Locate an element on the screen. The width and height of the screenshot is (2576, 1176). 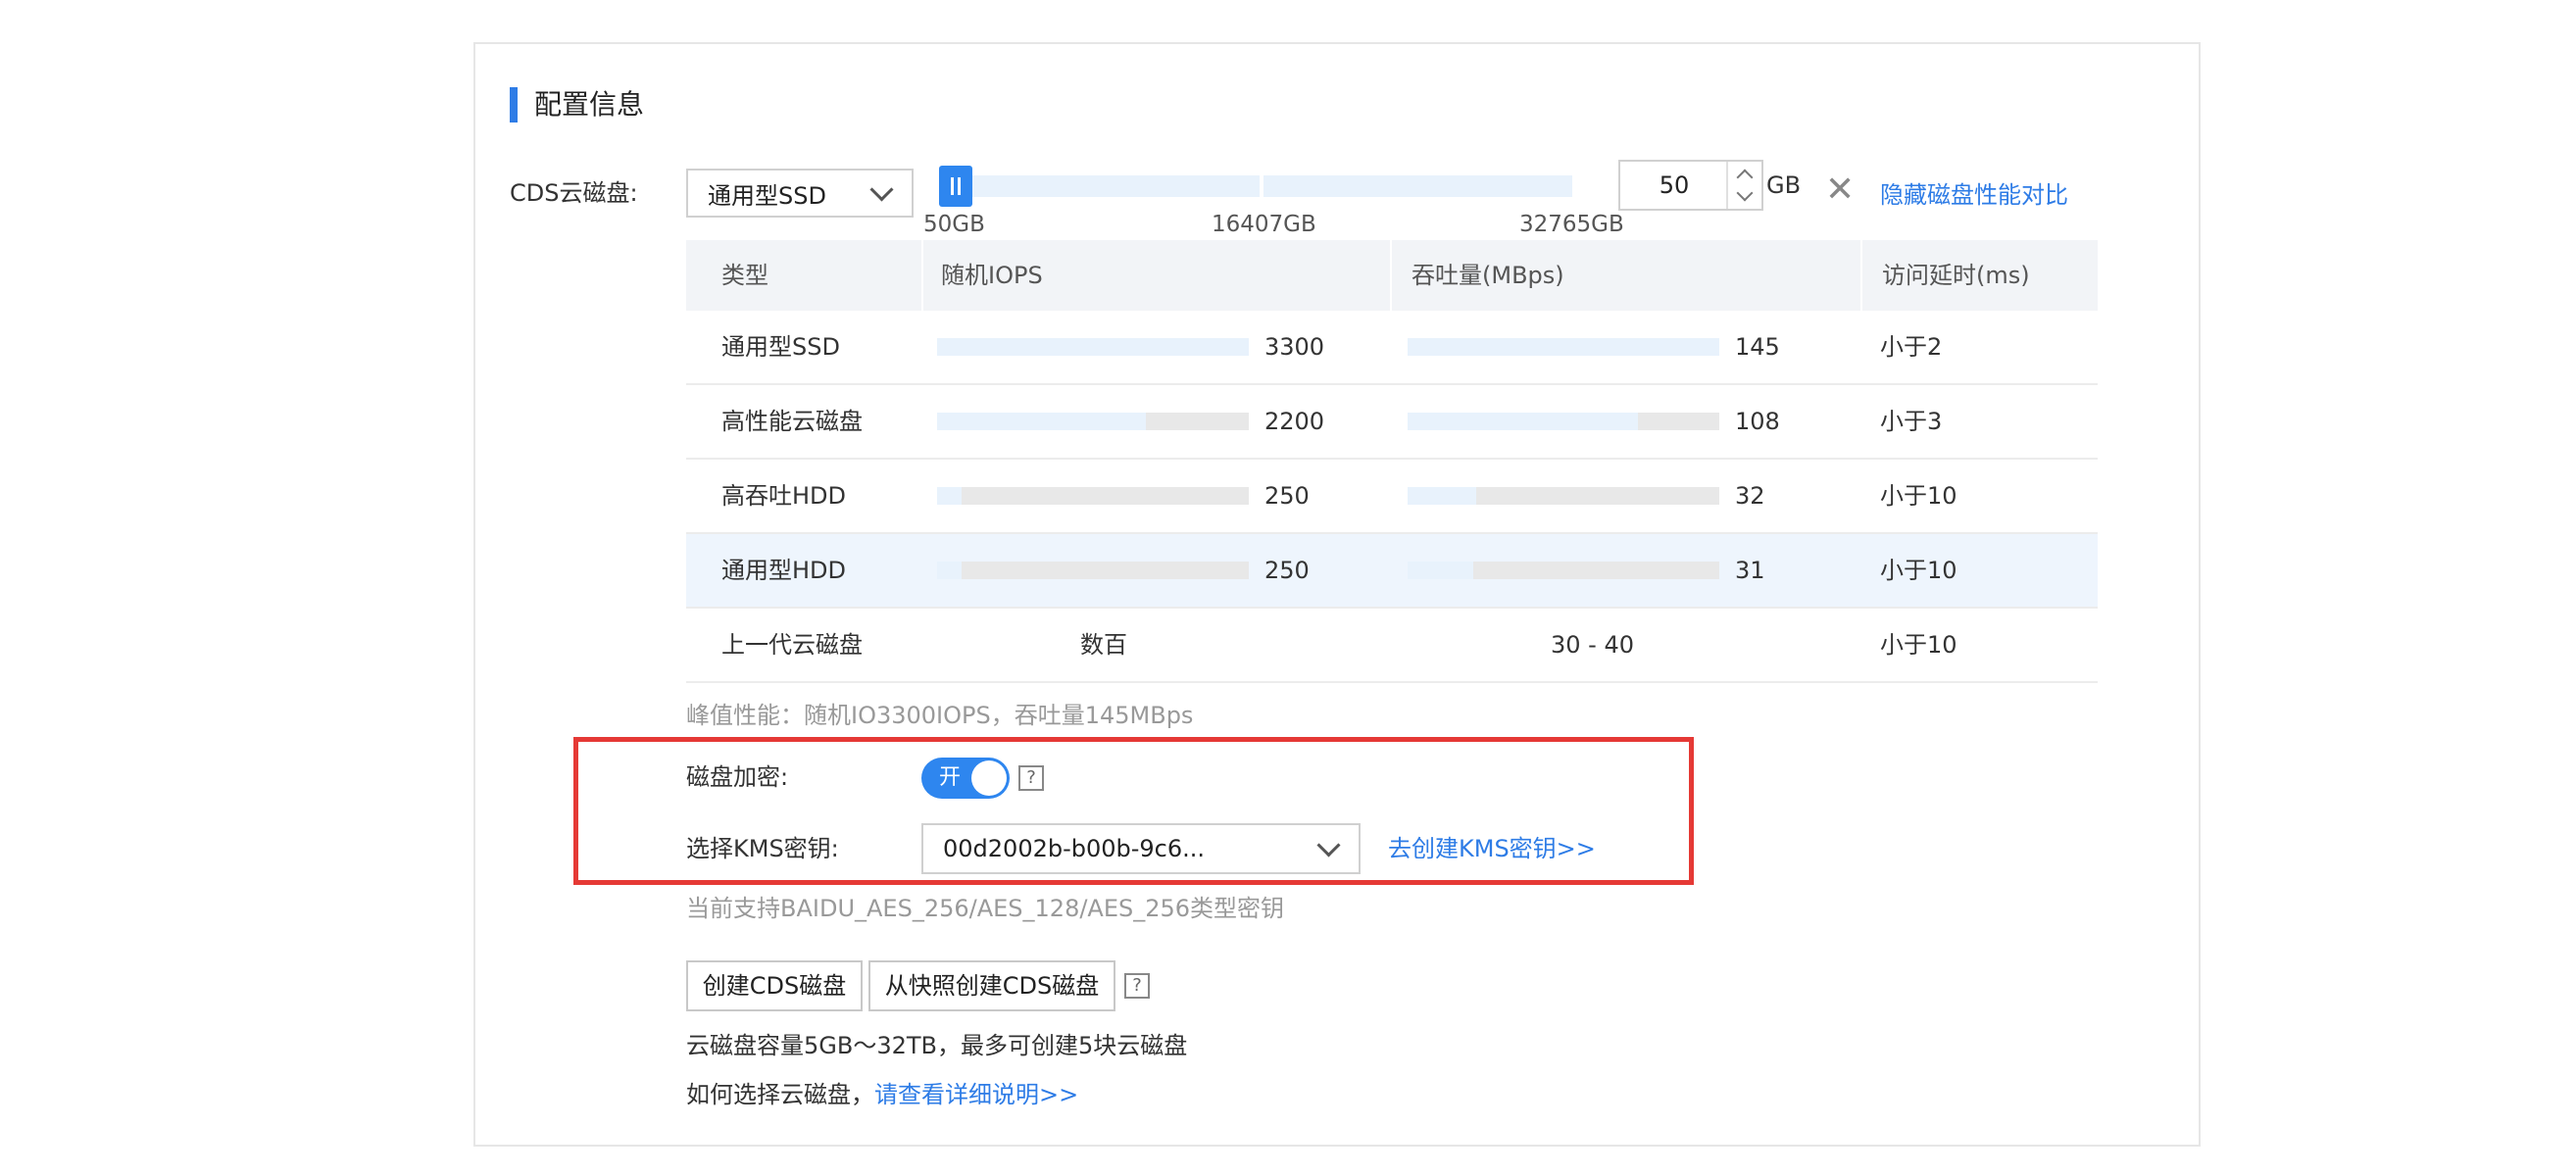
create-kms-link: 去创建KMS密钥>> is located at coordinates (1492, 848).